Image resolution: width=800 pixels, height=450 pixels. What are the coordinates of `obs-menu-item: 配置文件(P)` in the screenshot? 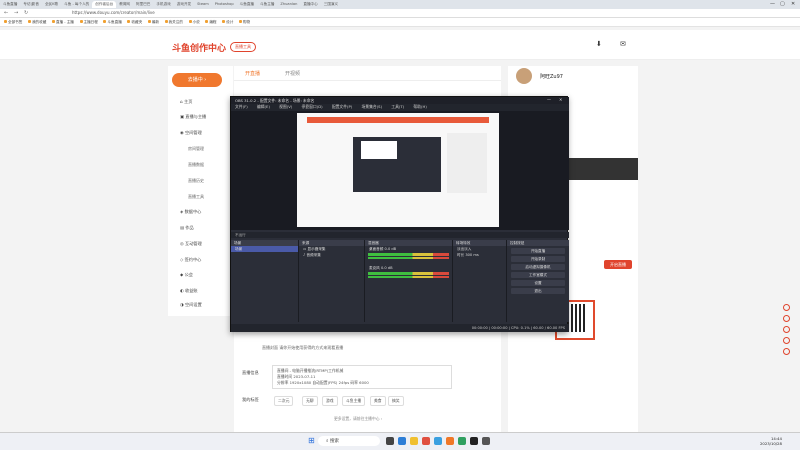 It's located at (342, 106).